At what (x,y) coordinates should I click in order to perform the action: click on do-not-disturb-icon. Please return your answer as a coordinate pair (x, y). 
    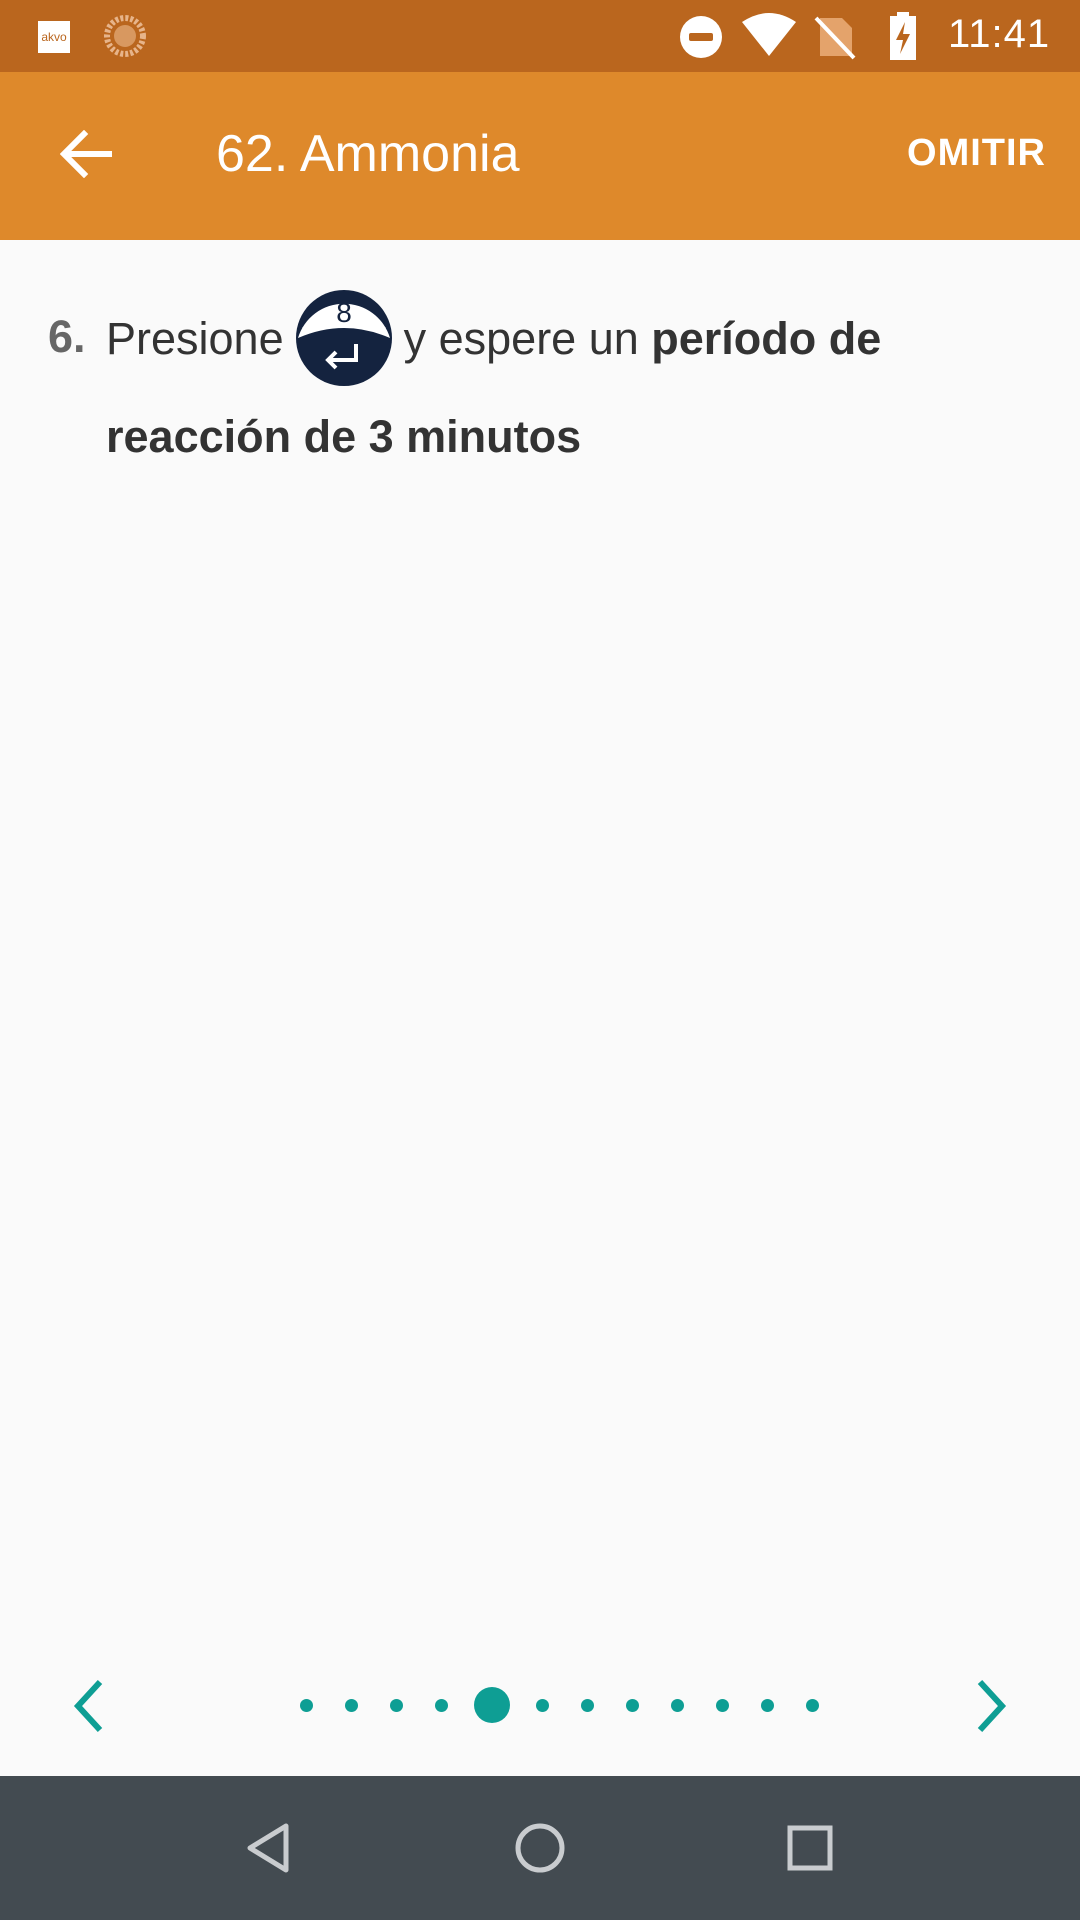
    Looking at the image, I should click on (701, 37).